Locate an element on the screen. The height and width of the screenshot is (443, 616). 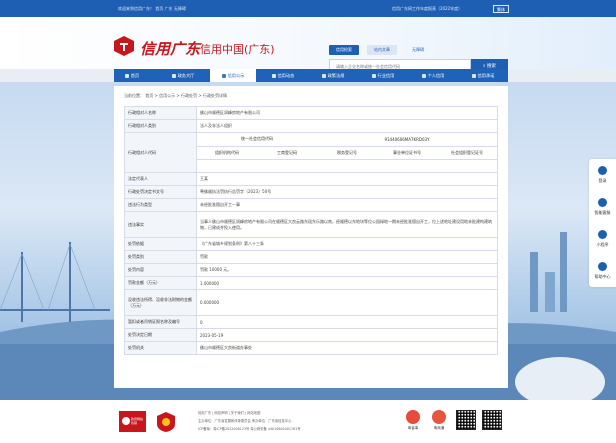
table-row: 没收违法所得、没收非法财物的金额（万元） 0.000000 is located at coordinates (311, 302).